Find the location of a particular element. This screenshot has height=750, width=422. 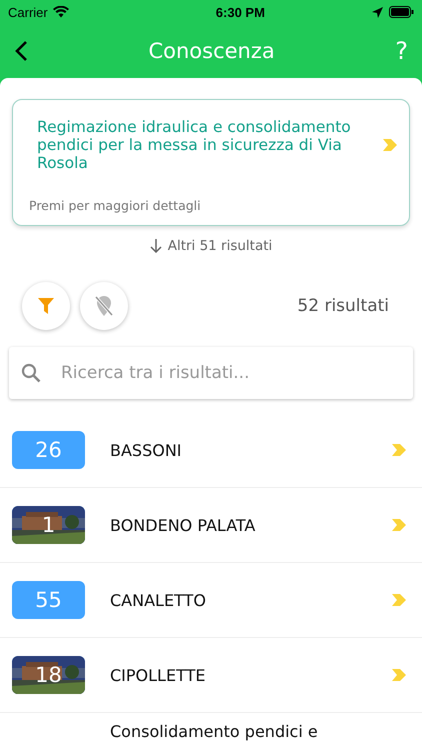

result-count: 52 risultati is located at coordinates (343, 306).